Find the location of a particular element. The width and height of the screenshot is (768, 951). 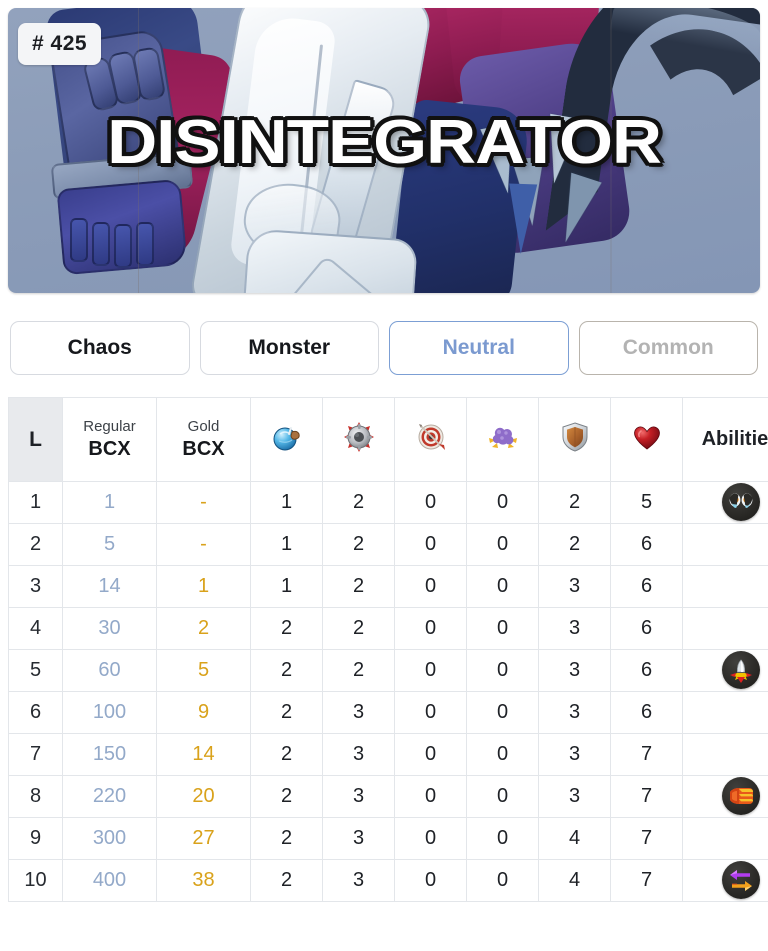

header-abilities: Abilities is located at coordinates (725, 439).